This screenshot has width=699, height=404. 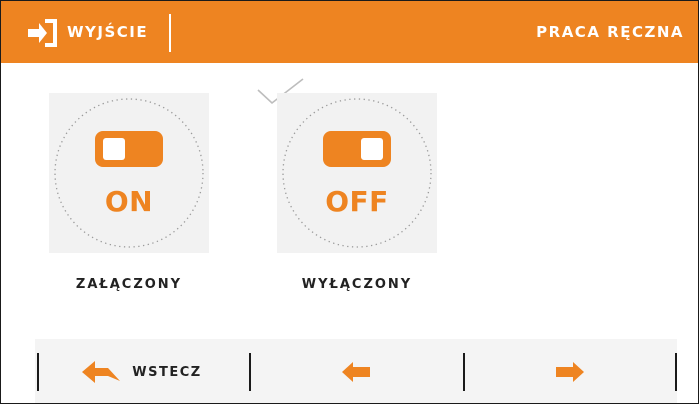 I want to click on bottom-nav: WSTECZ, so click(x=356, y=371).